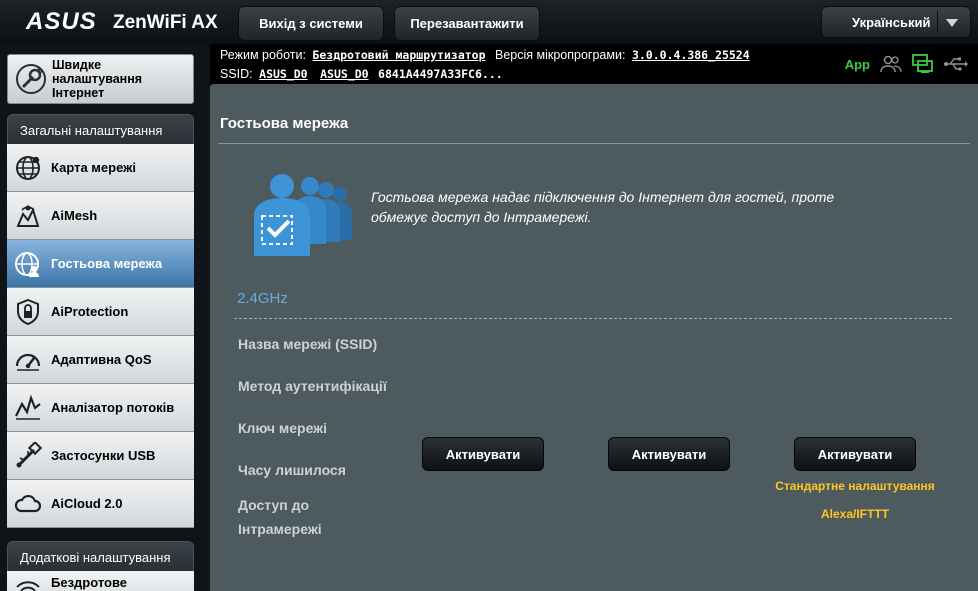  Describe the element at coordinates (669, 454) in the screenshot. I see `activate-button-2: Активувати` at that location.